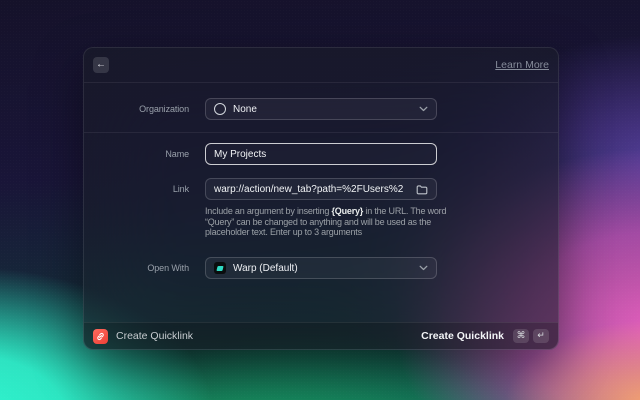 This screenshot has height=400, width=640. What do you see at coordinates (168, 268) in the screenshot?
I see `open-with-label: Open With` at bounding box center [168, 268].